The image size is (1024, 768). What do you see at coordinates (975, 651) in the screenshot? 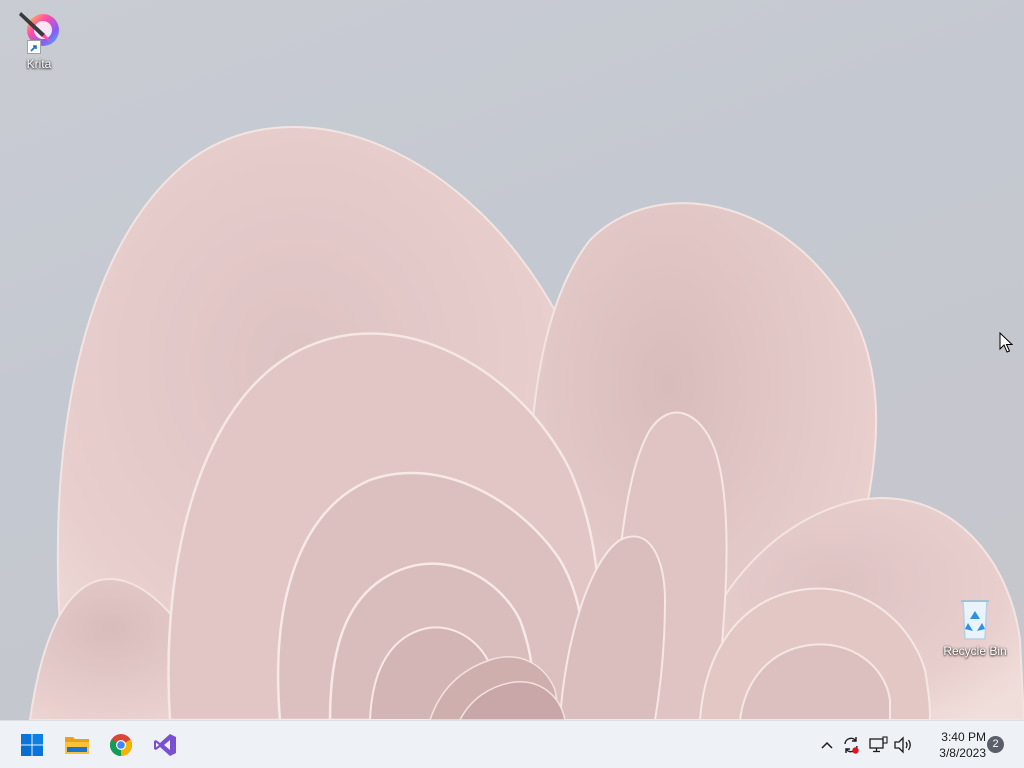
I see `desktop-icon-label: Recycle Bin` at bounding box center [975, 651].